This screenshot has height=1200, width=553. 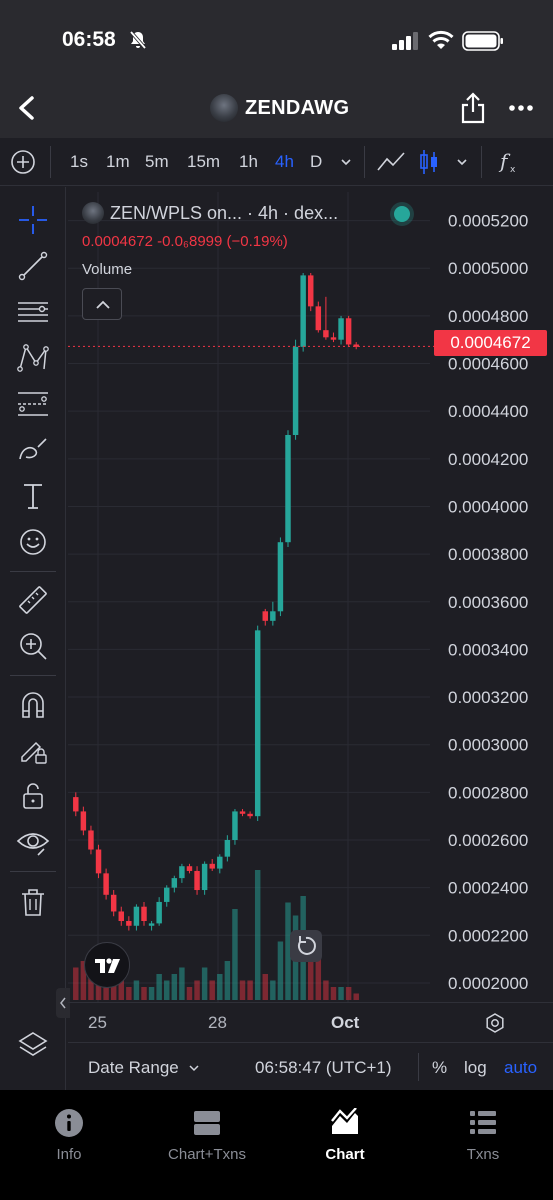 I want to click on timeframe-4h: 4h, so click(x=284, y=162).